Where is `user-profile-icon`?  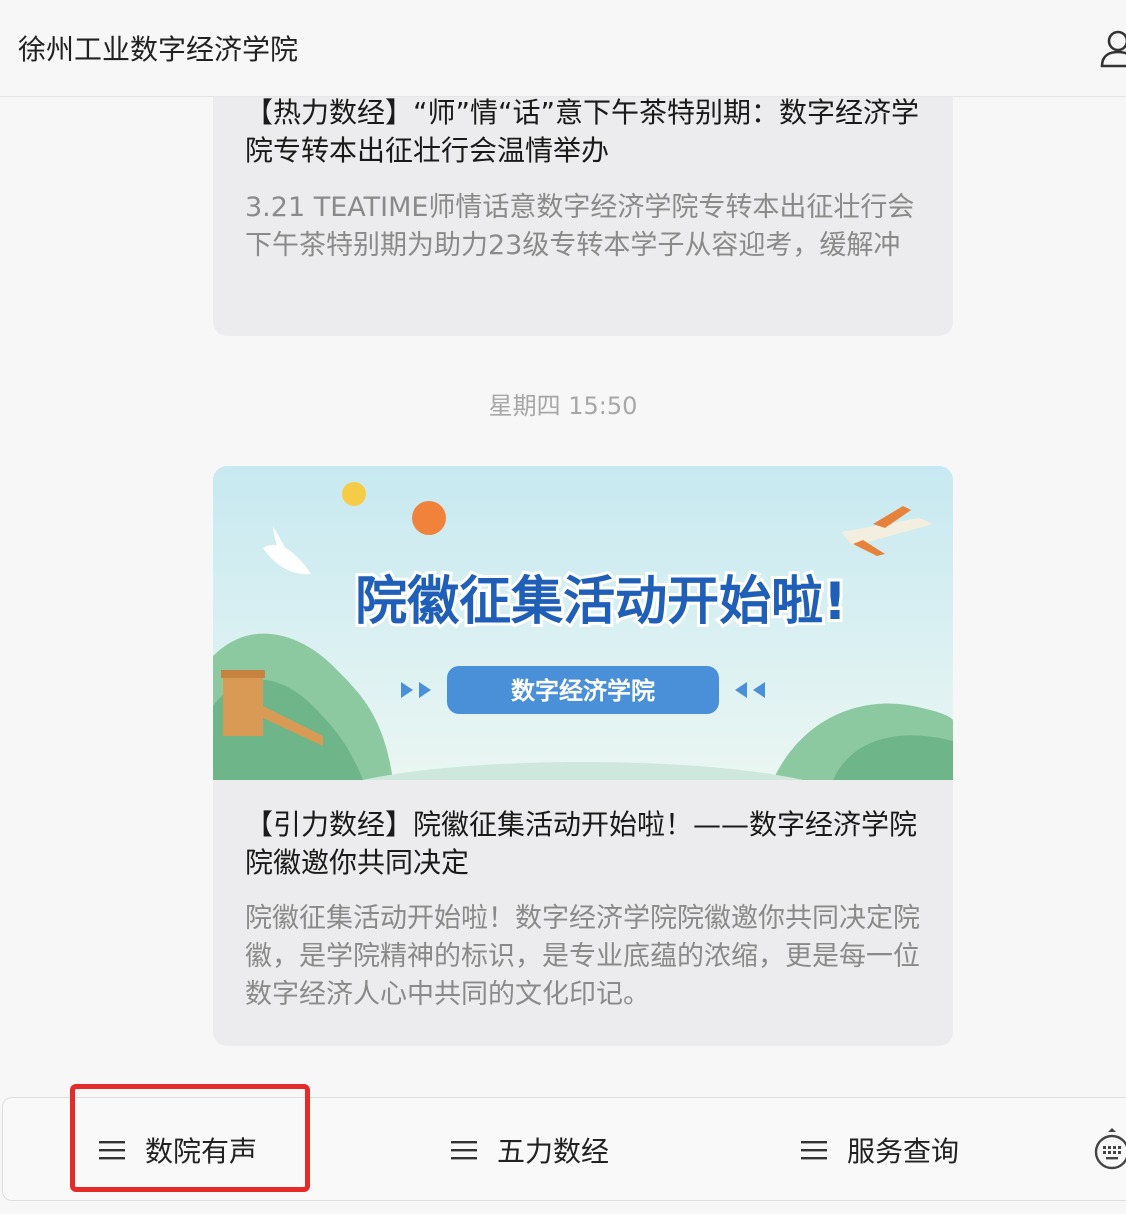
user-profile-icon is located at coordinates (1112, 48).